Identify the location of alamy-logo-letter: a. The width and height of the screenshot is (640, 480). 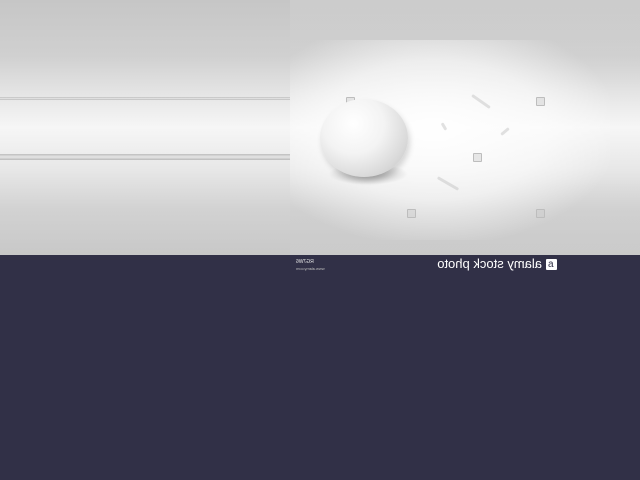
(551, 264).